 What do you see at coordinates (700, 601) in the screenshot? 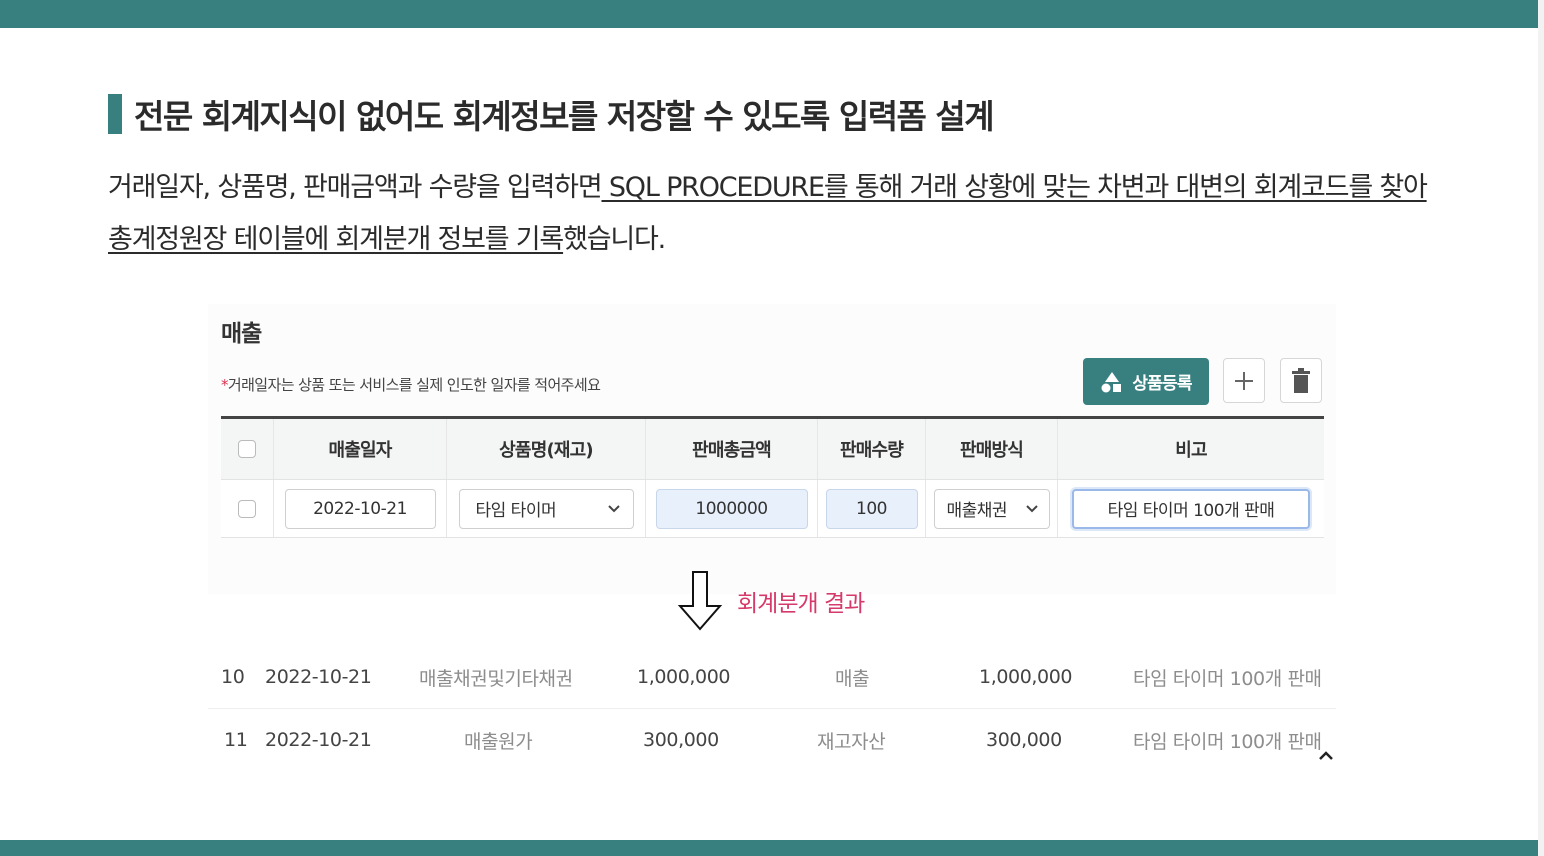
I see `arrow-down-icon` at bounding box center [700, 601].